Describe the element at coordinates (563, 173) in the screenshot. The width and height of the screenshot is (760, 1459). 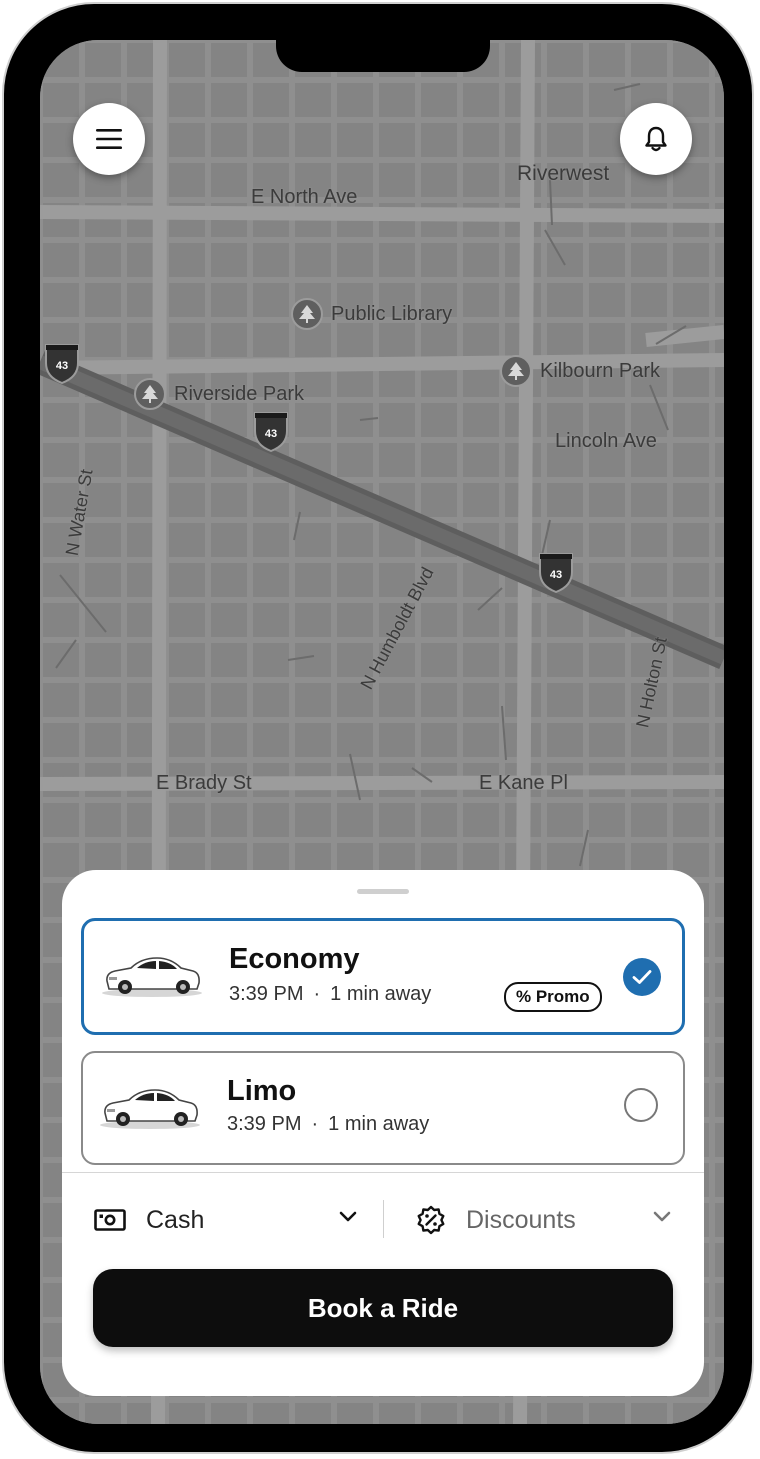
I see `area-label-riverwest: Riverwest` at that location.